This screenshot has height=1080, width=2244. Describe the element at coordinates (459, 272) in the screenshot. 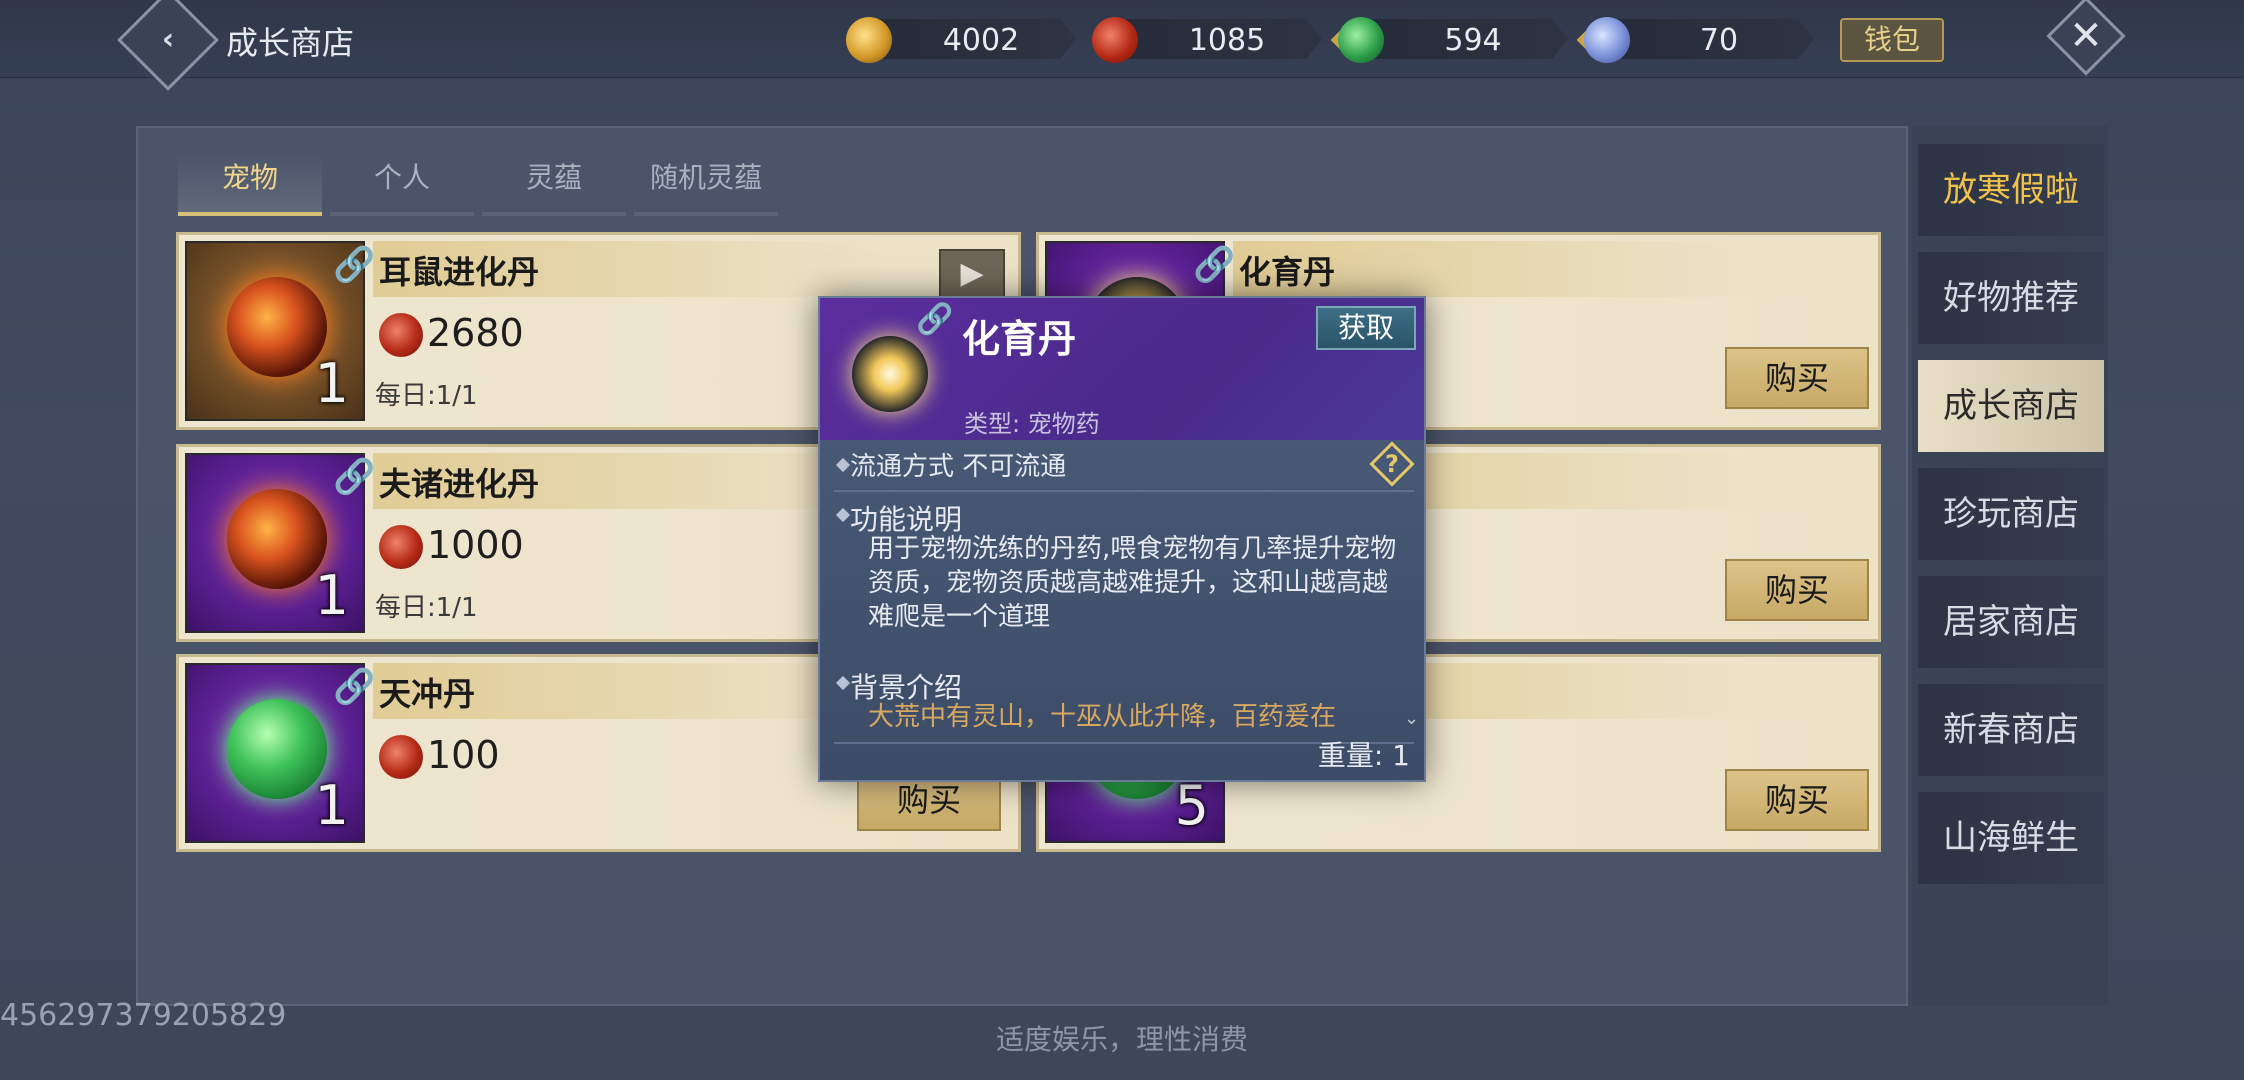

I see `item-name: 耳鼠进化丹` at that location.